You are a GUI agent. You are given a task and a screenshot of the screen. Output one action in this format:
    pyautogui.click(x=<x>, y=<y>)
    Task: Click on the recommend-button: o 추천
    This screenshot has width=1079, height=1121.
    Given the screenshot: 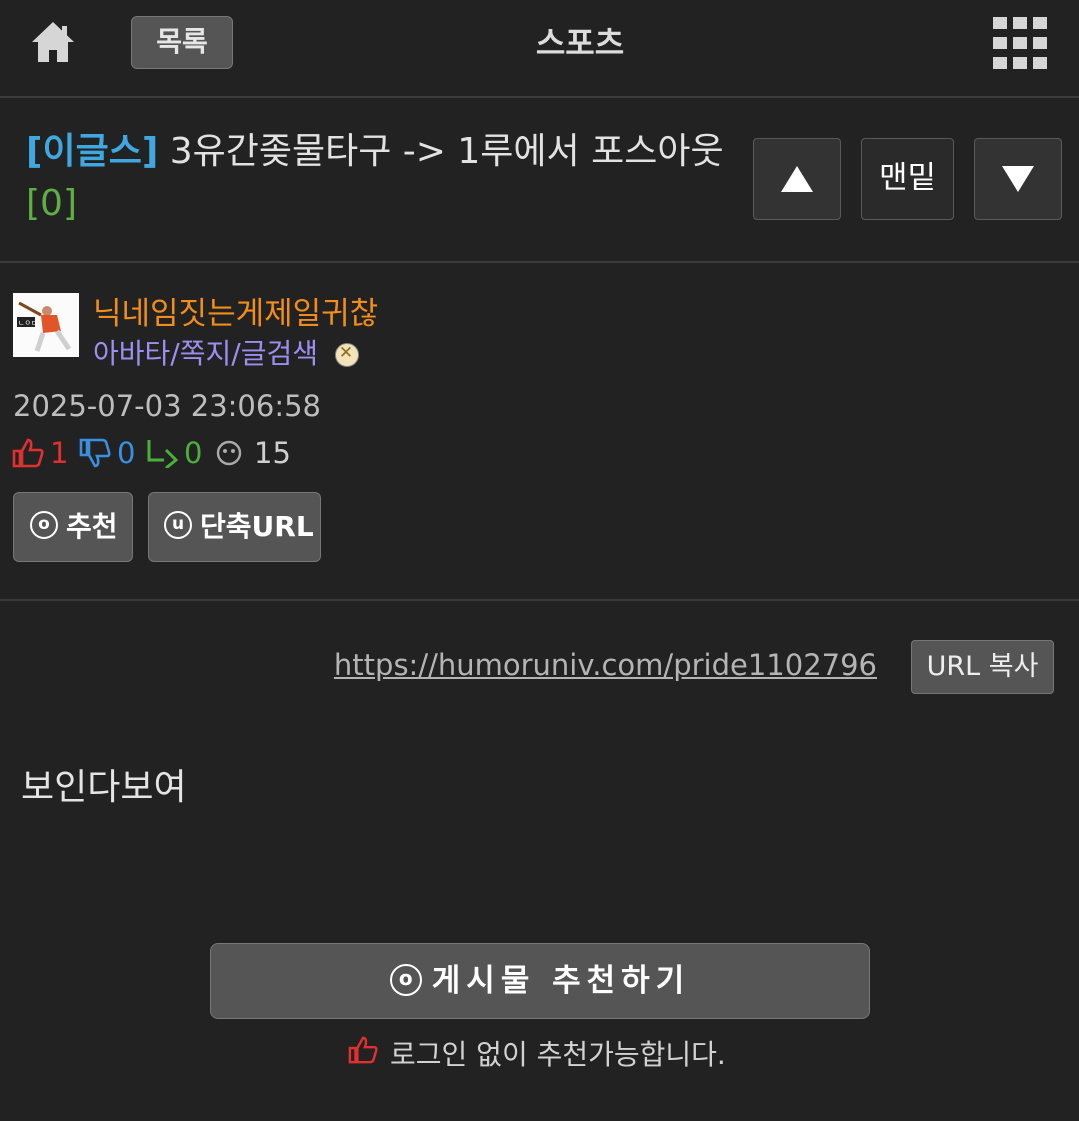 What is the action you would take?
    pyautogui.click(x=73, y=527)
    